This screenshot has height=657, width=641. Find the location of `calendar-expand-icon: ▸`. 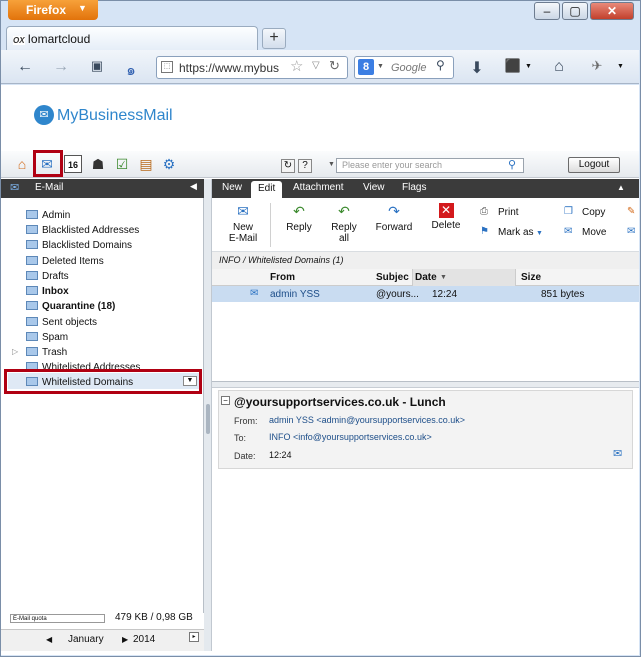

calendar-expand-icon: ▸ is located at coordinates (194, 637).